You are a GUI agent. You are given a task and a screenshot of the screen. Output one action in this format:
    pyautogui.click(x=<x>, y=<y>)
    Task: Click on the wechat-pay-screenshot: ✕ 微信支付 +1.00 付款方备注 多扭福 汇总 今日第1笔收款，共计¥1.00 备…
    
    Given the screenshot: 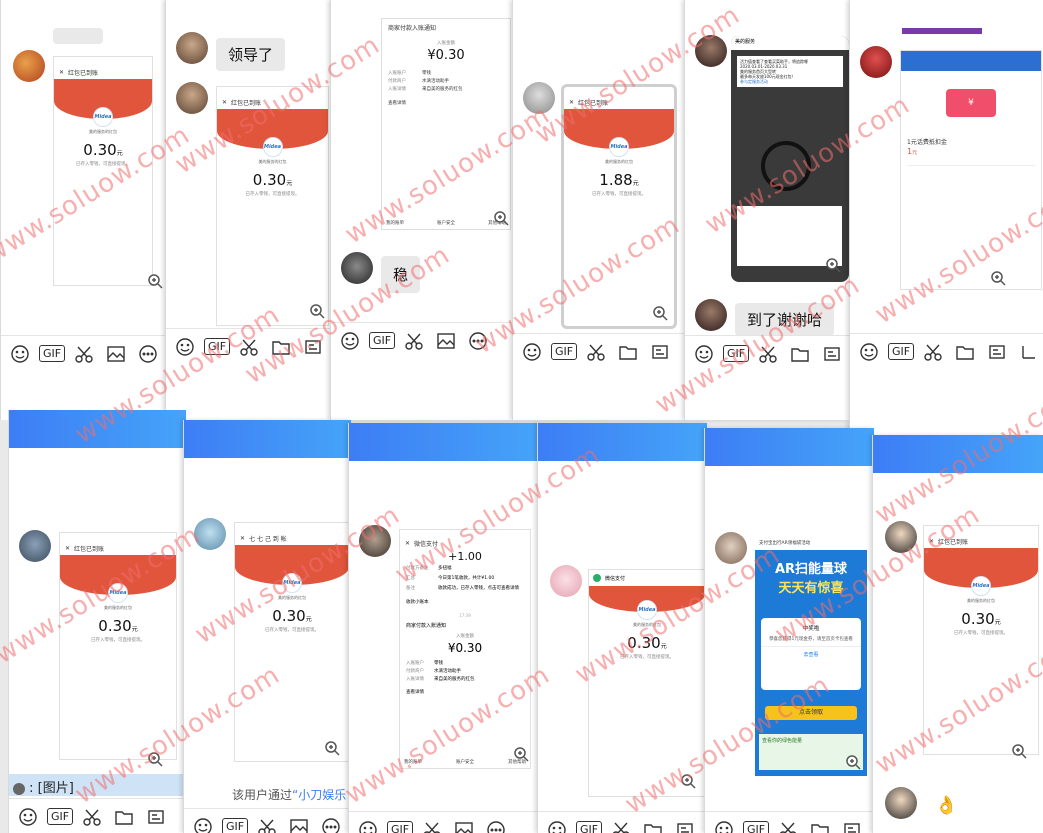 What is the action you would take?
    pyautogui.click(x=465, y=649)
    